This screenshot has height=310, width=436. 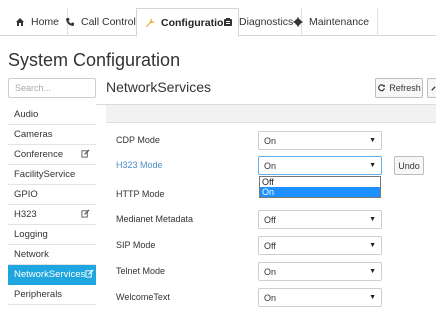 I want to click on panel-header, so click(x=271, y=114).